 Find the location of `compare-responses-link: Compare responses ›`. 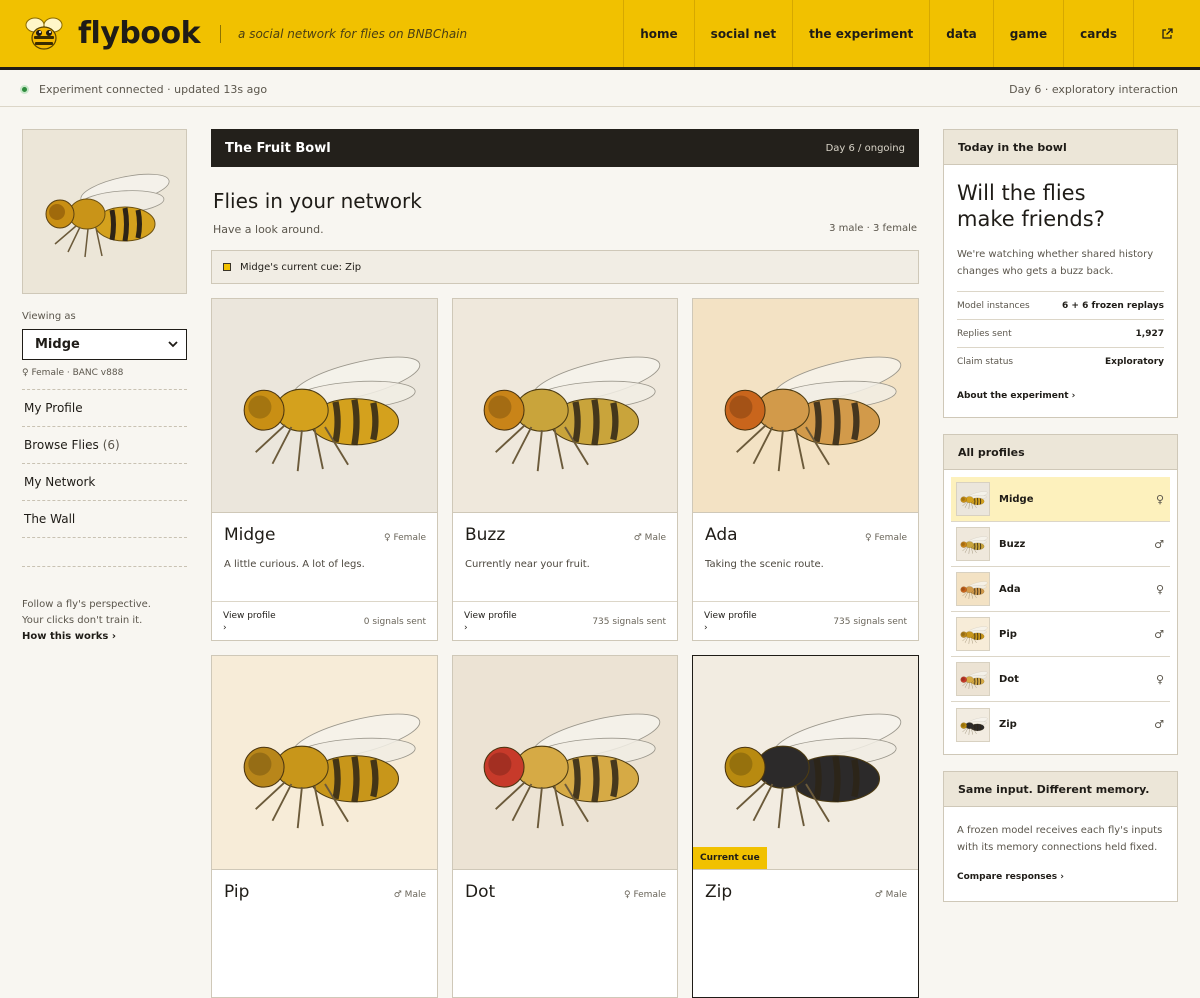

compare-responses-link: Compare responses › is located at coordinates (1060, 877).